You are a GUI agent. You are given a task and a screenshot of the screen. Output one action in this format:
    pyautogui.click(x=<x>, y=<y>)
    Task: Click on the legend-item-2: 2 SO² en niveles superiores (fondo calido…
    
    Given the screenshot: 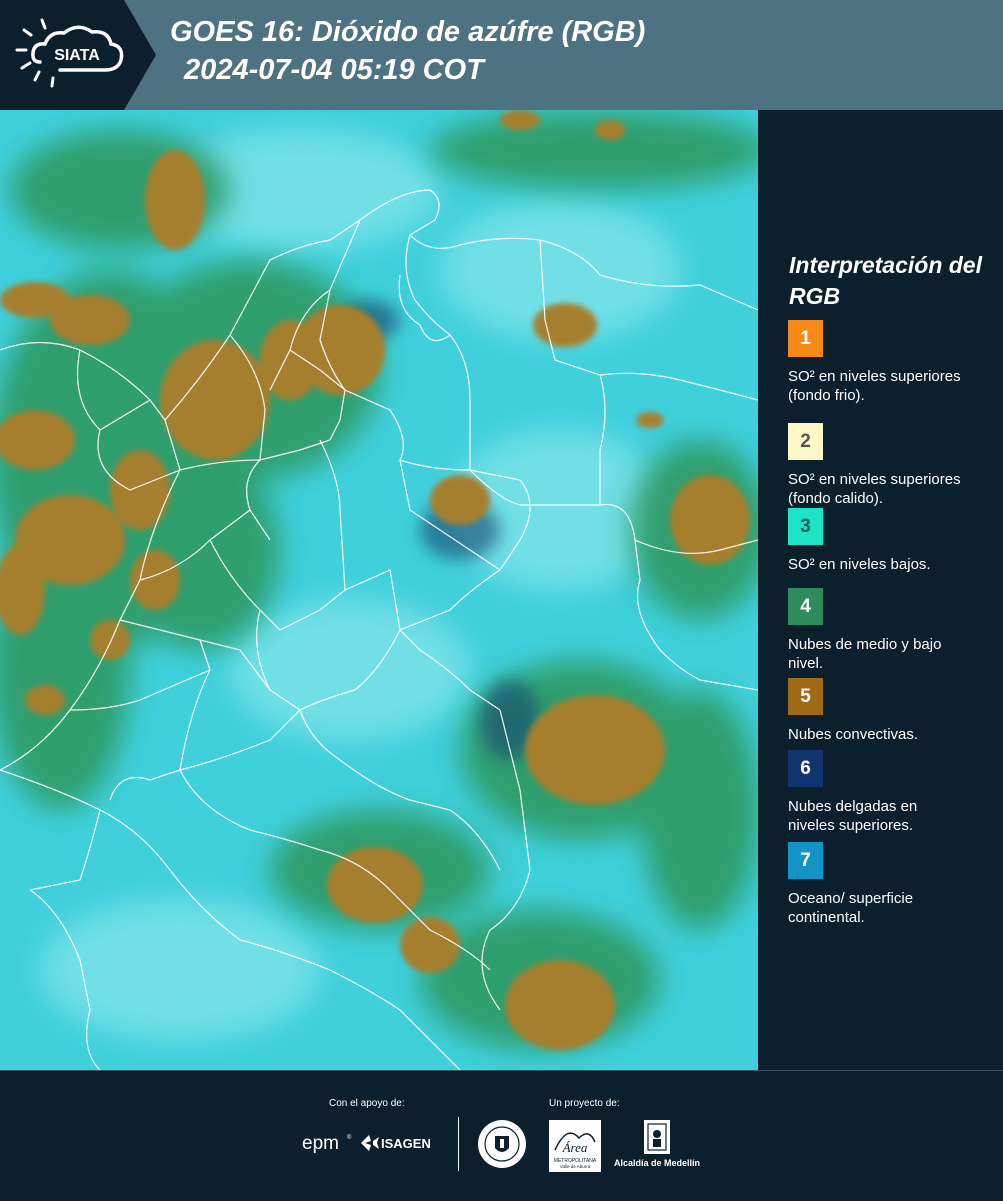 What is the action you would take?
    pyautogui.click(x=888, y=465)
    